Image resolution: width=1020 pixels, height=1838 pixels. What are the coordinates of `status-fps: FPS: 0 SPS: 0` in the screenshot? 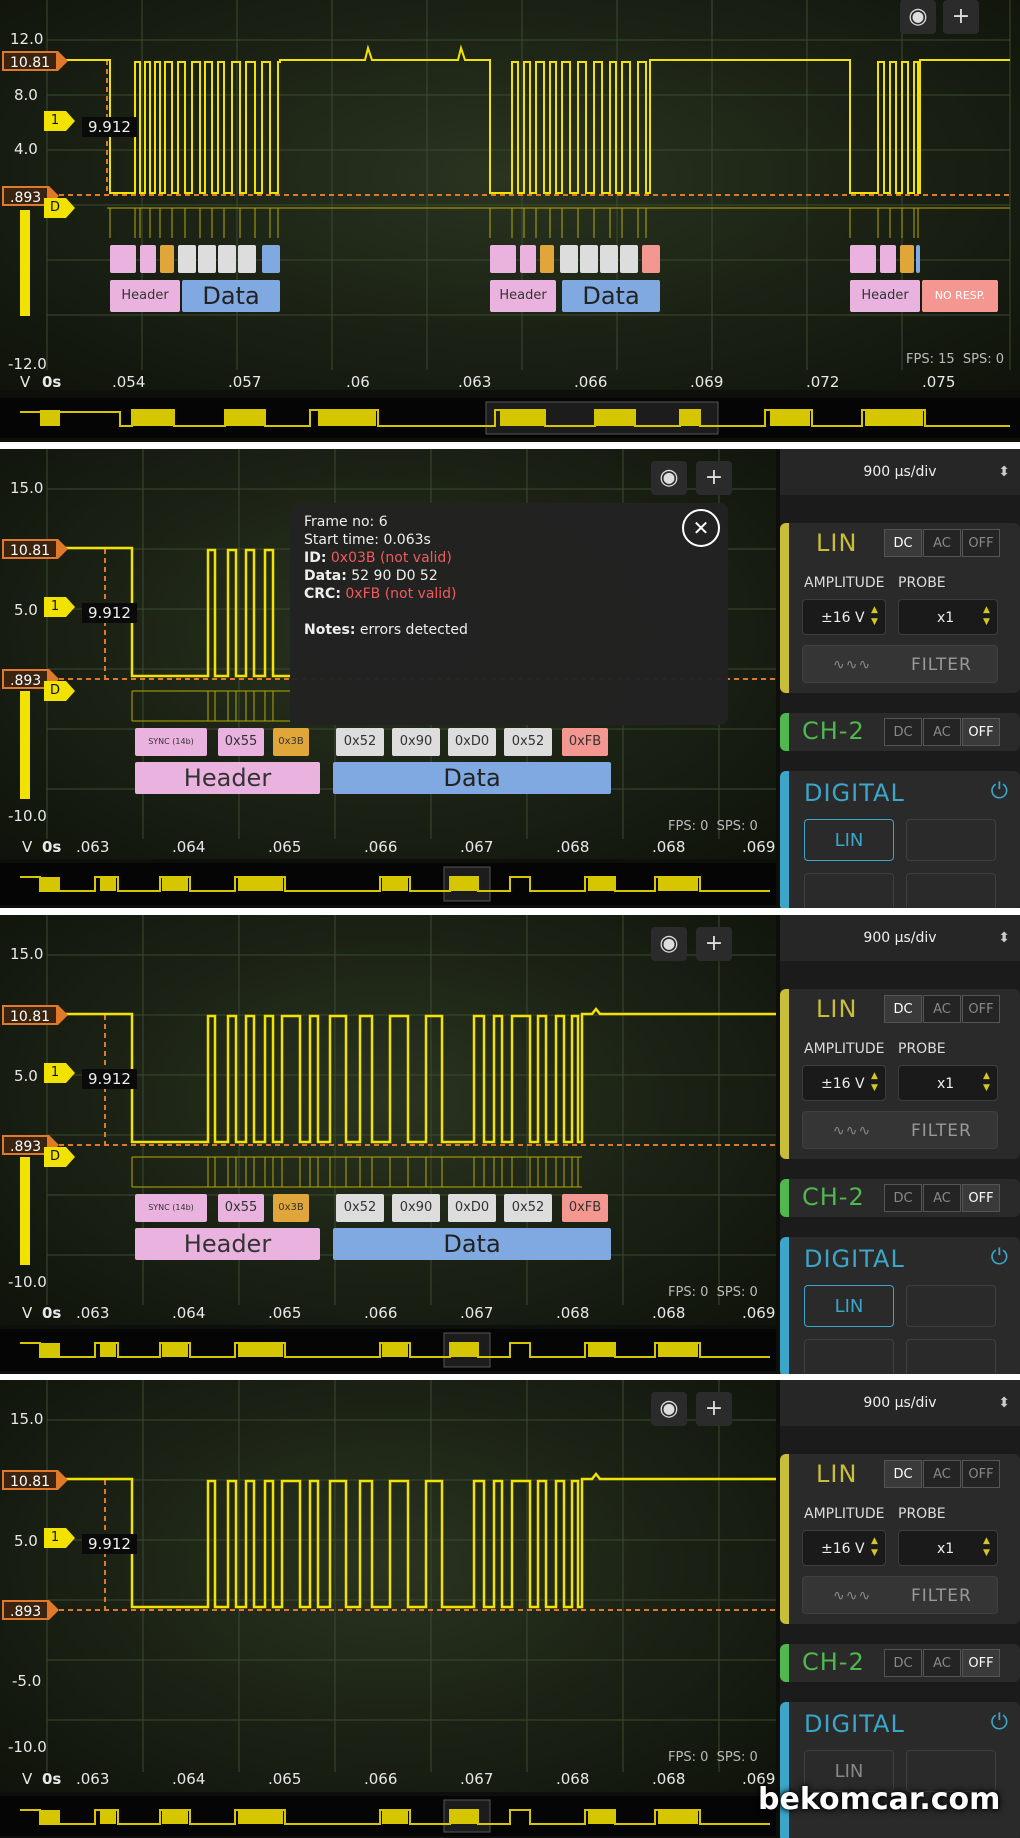 It's located at (713, 1757).